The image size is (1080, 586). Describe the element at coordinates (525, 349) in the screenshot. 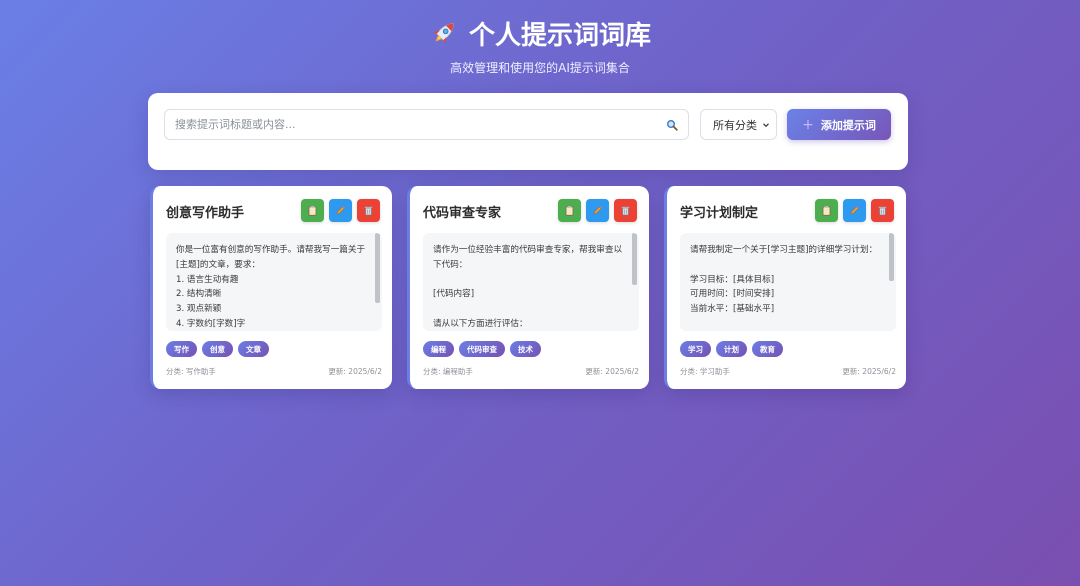

I see `tag: 技术` at that location.